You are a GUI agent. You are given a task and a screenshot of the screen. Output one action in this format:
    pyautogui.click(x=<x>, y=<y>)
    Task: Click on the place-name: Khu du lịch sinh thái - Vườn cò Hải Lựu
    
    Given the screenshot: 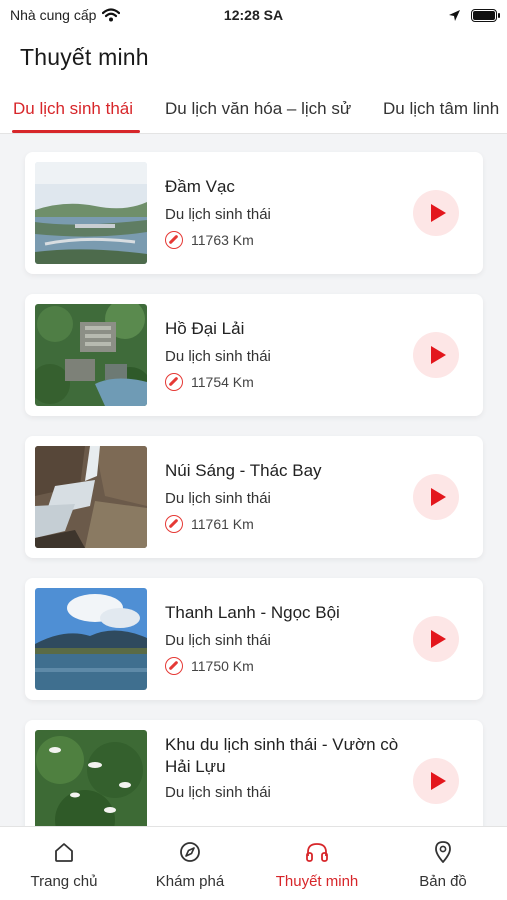 What is the action you would take?
    pyautogui.click(x=282, y=755)
    